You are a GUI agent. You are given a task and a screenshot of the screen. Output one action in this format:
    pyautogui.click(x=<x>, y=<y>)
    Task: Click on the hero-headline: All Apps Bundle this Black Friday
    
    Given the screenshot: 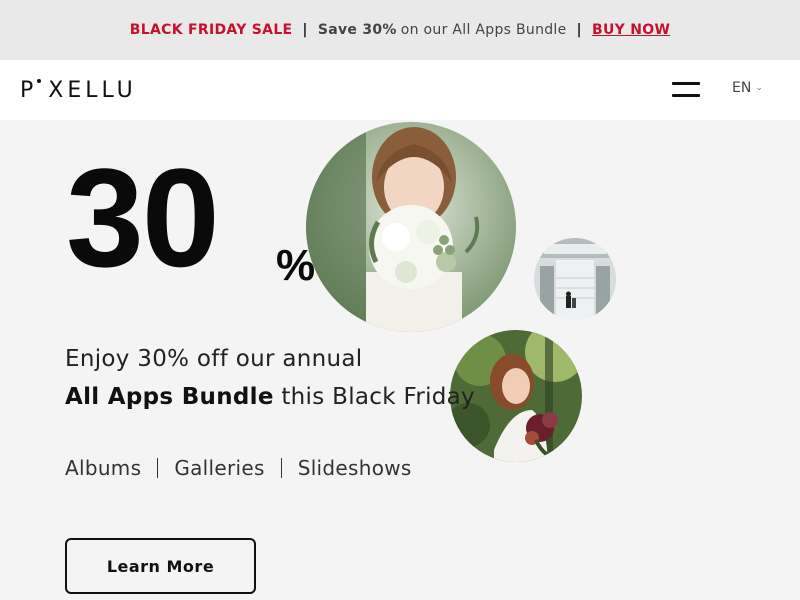 What is the action you would take?
    pyautogui.click(x=270, y=397)
    